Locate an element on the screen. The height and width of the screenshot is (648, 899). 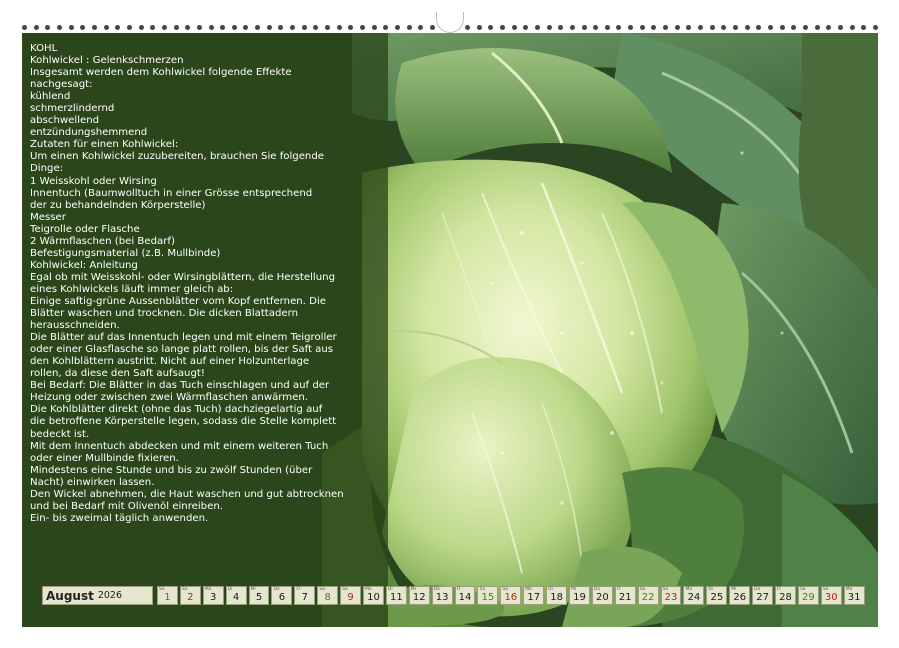
day-number: 2 is located at coordinates (190, 597).